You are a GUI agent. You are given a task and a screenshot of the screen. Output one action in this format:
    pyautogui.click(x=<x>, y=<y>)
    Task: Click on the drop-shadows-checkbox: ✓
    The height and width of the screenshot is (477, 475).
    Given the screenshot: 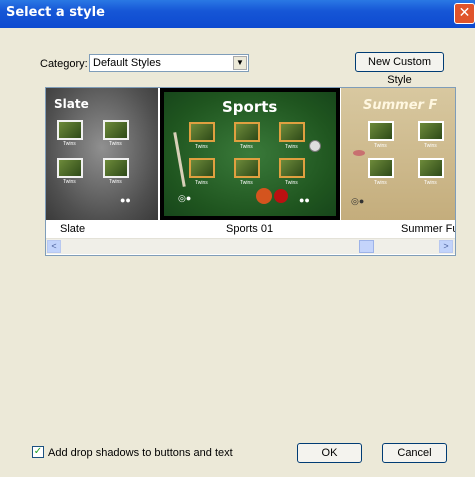 What is the action you would take?
    pyautogui.click(x=38, y=452)
    